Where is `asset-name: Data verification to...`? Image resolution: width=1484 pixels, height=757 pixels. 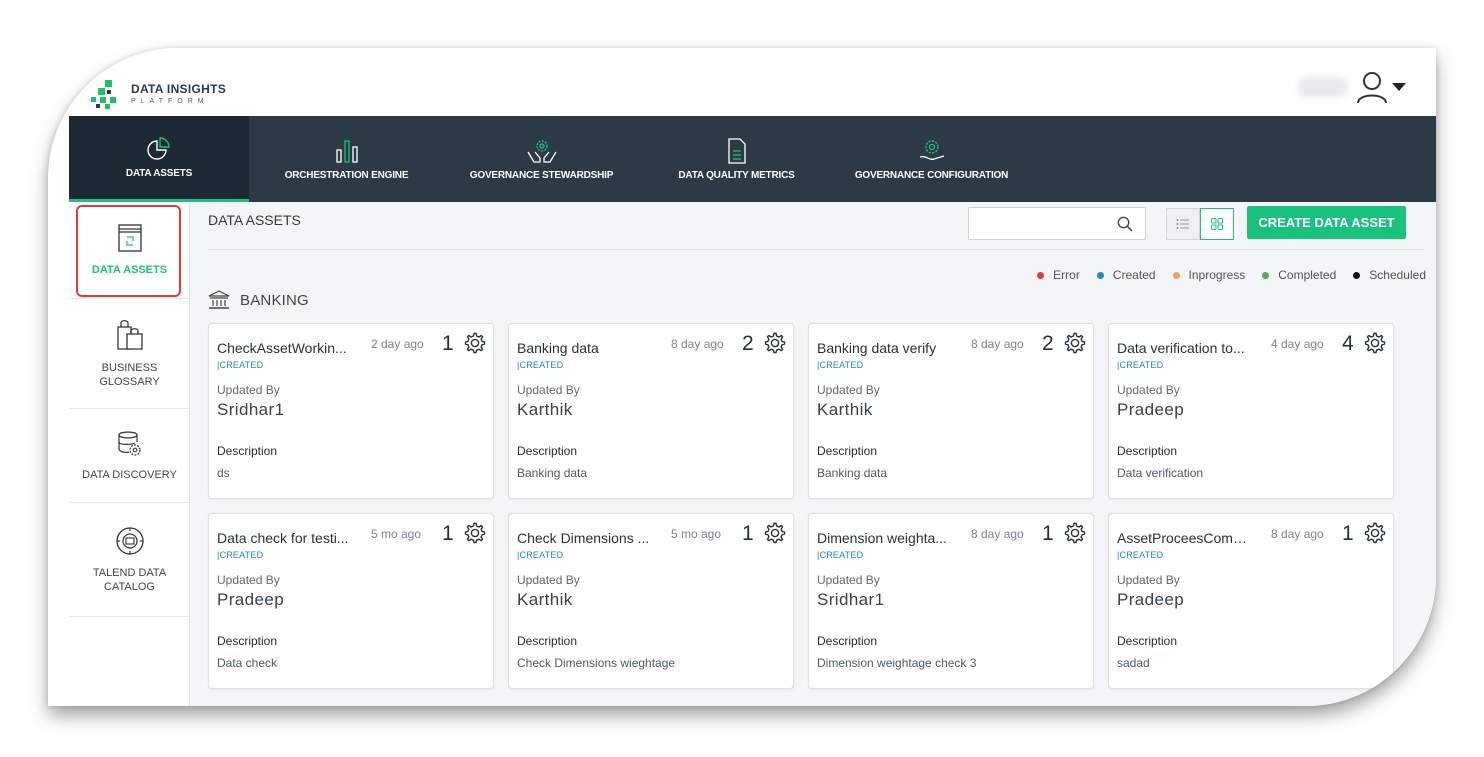 asset-name: Data verification to... is located at coordinates (1184, 348).